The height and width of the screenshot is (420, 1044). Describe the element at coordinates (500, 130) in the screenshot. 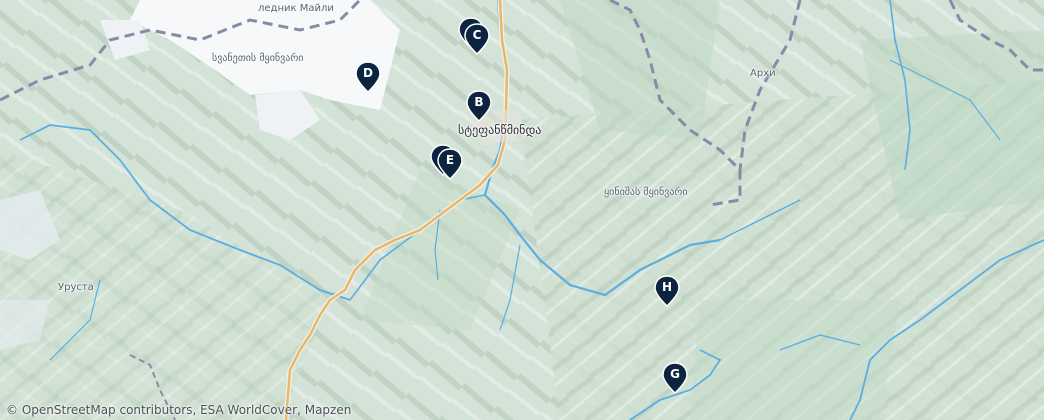

I see `place-label-stepantsminda: სტეფანწმინდა` at that location.